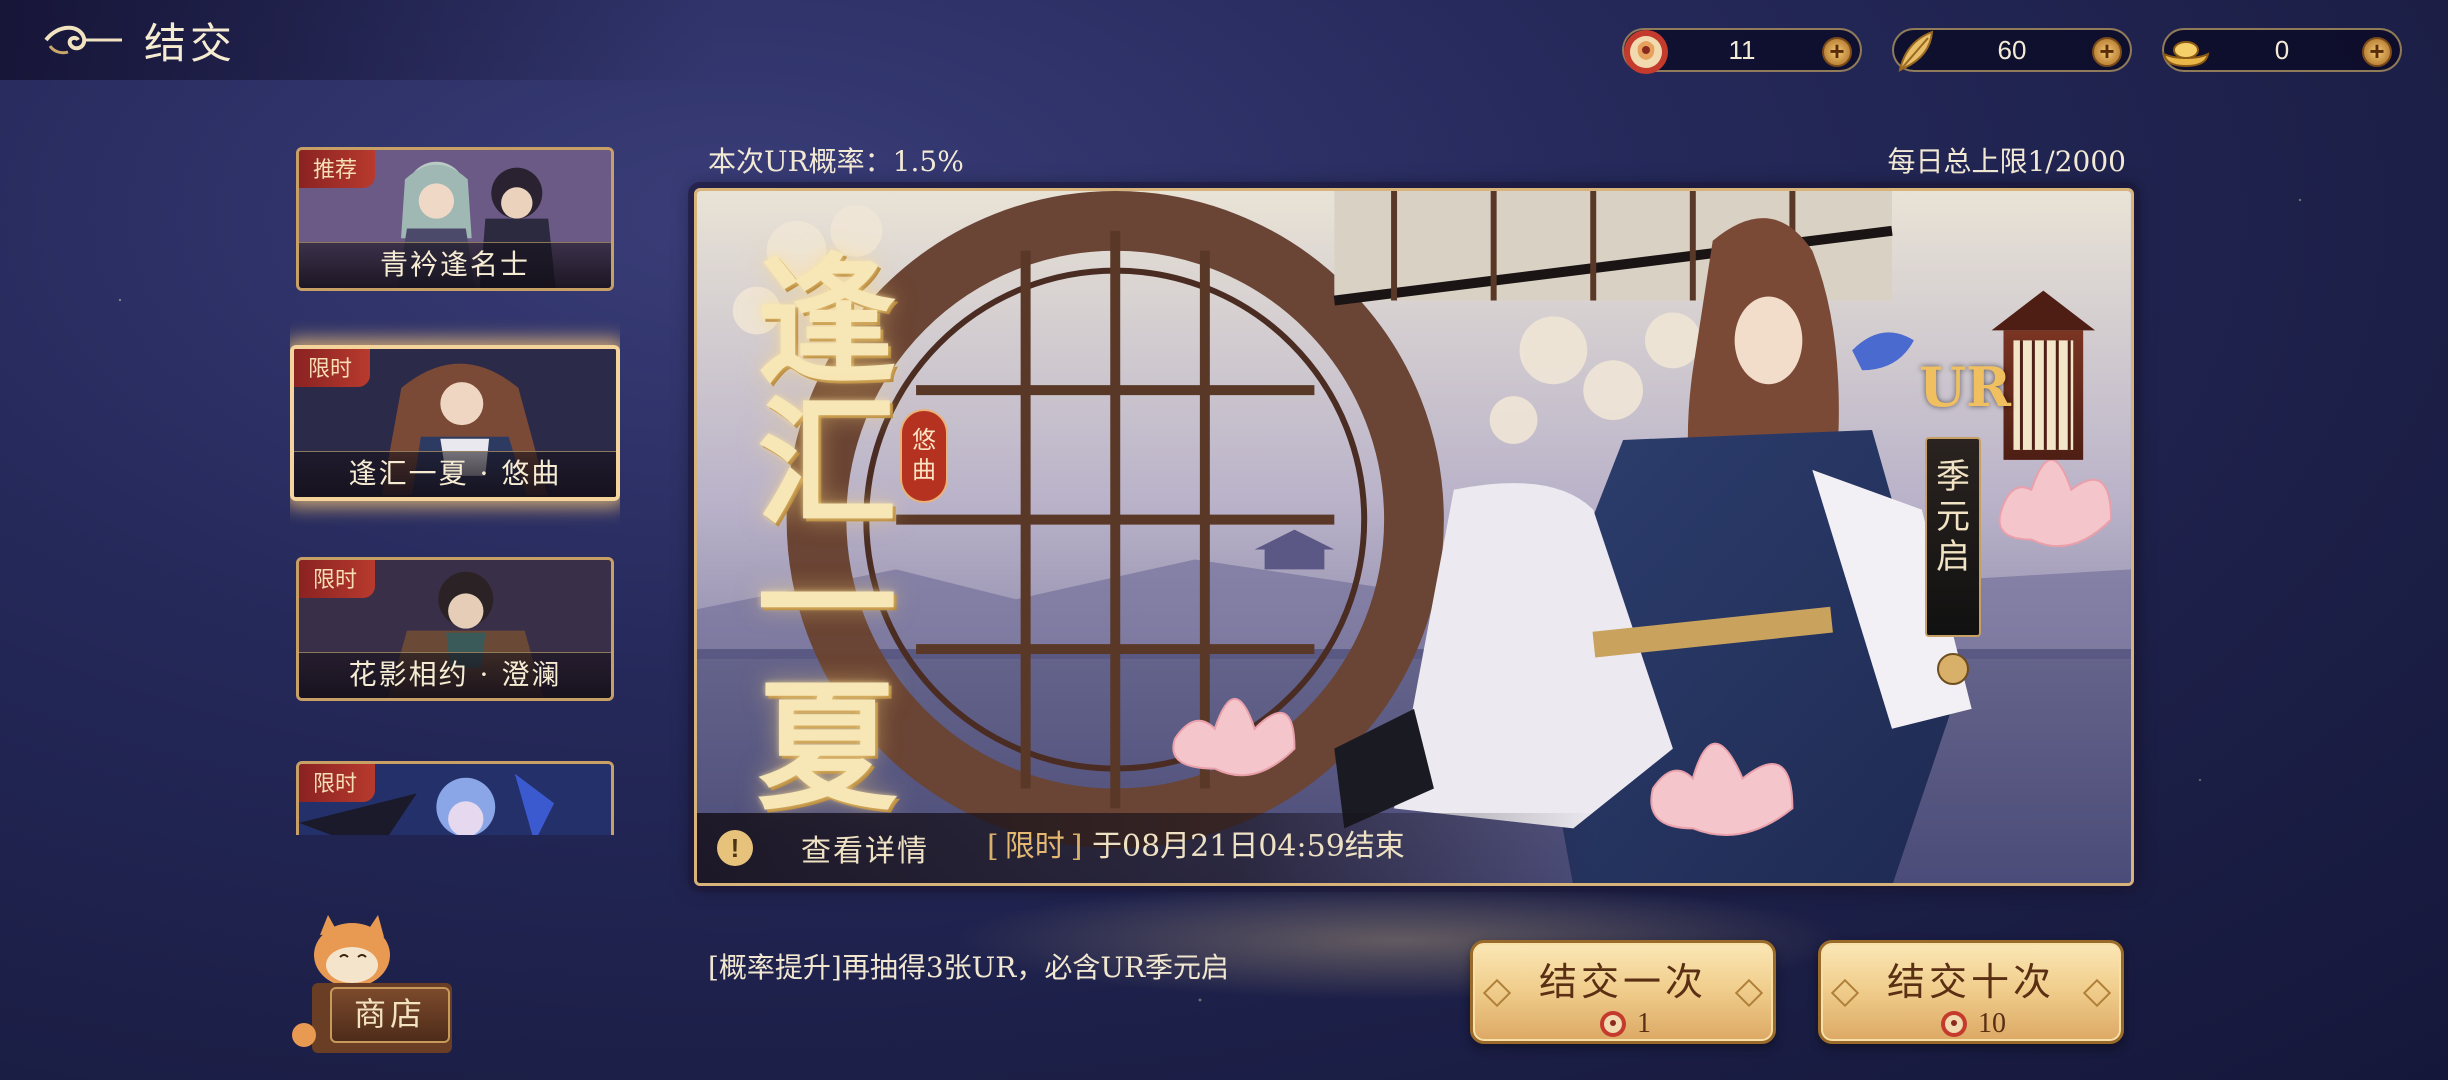 The image size is (2448, 1080). I want to click on daily-limit-text: 每日总上限1/2000, so click(2006, 161).